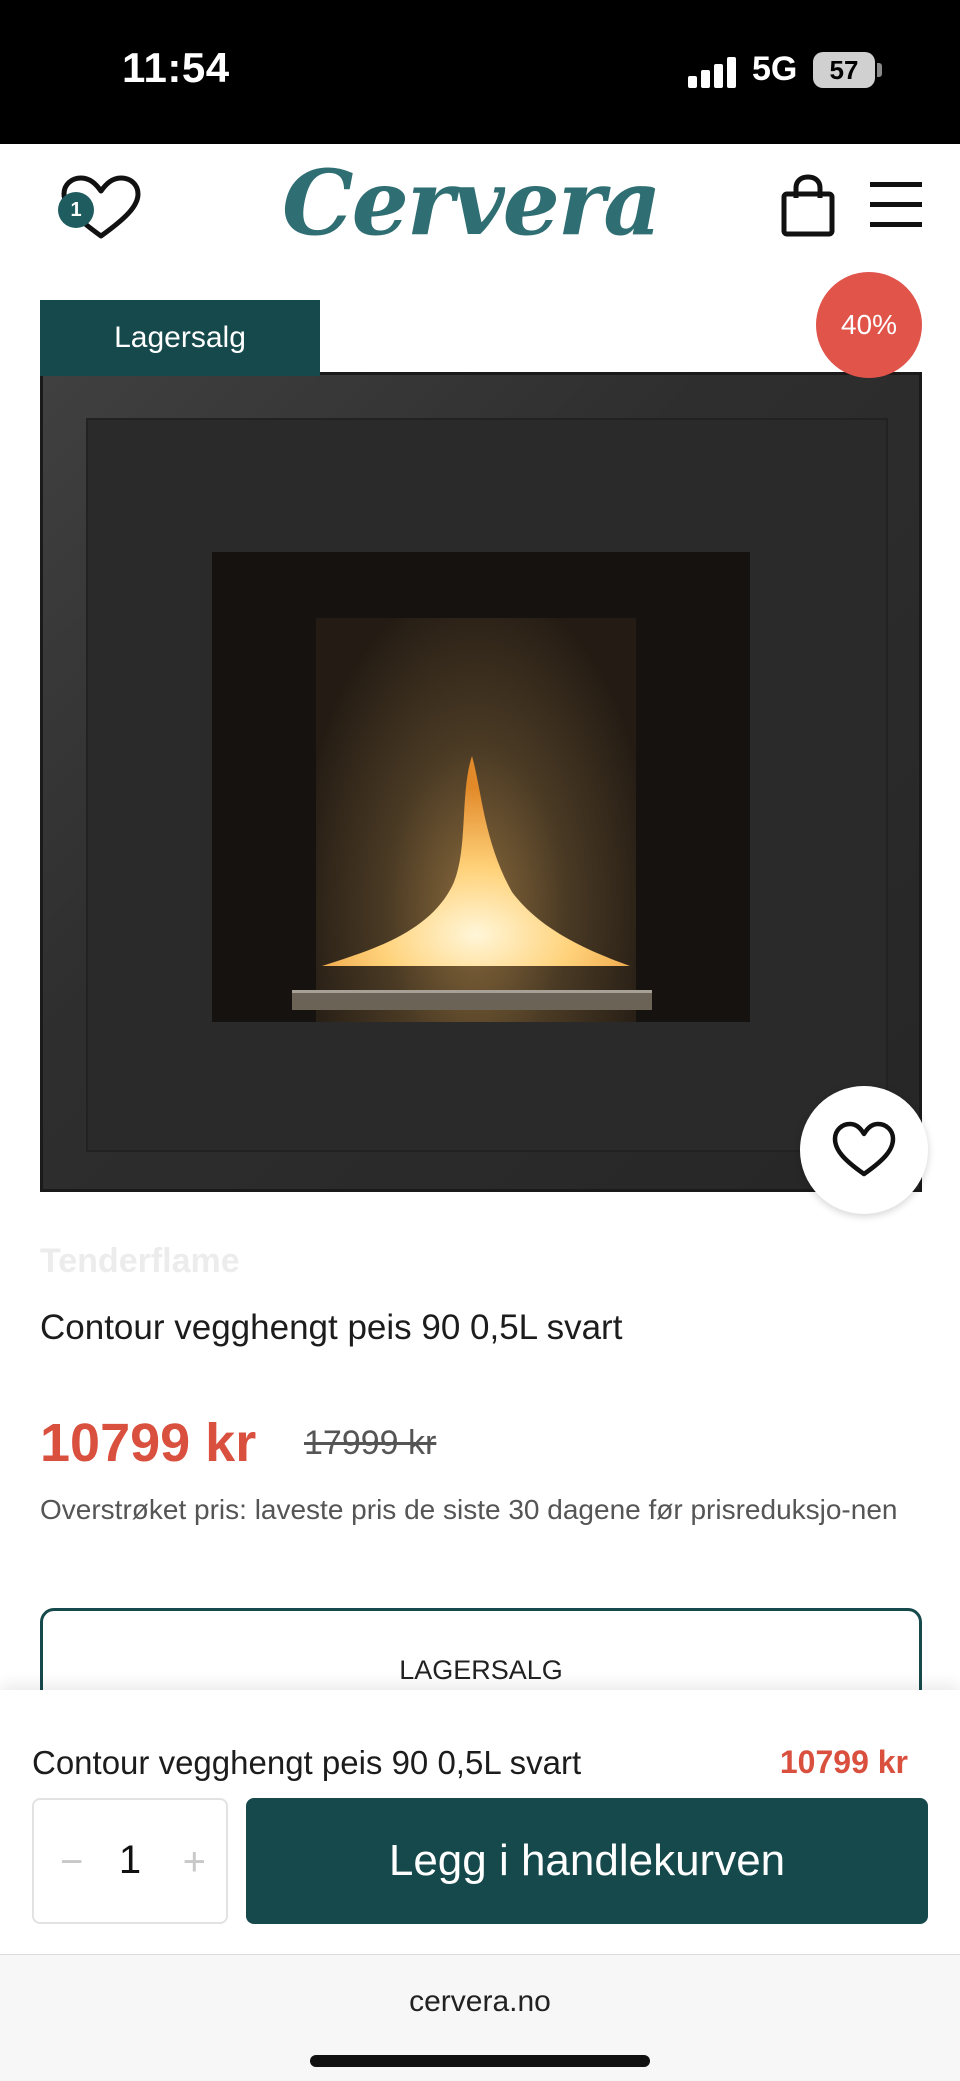 This screenshot has height=2081, width=960. I want to click on shopping-bag-icon, so click(808, 206).